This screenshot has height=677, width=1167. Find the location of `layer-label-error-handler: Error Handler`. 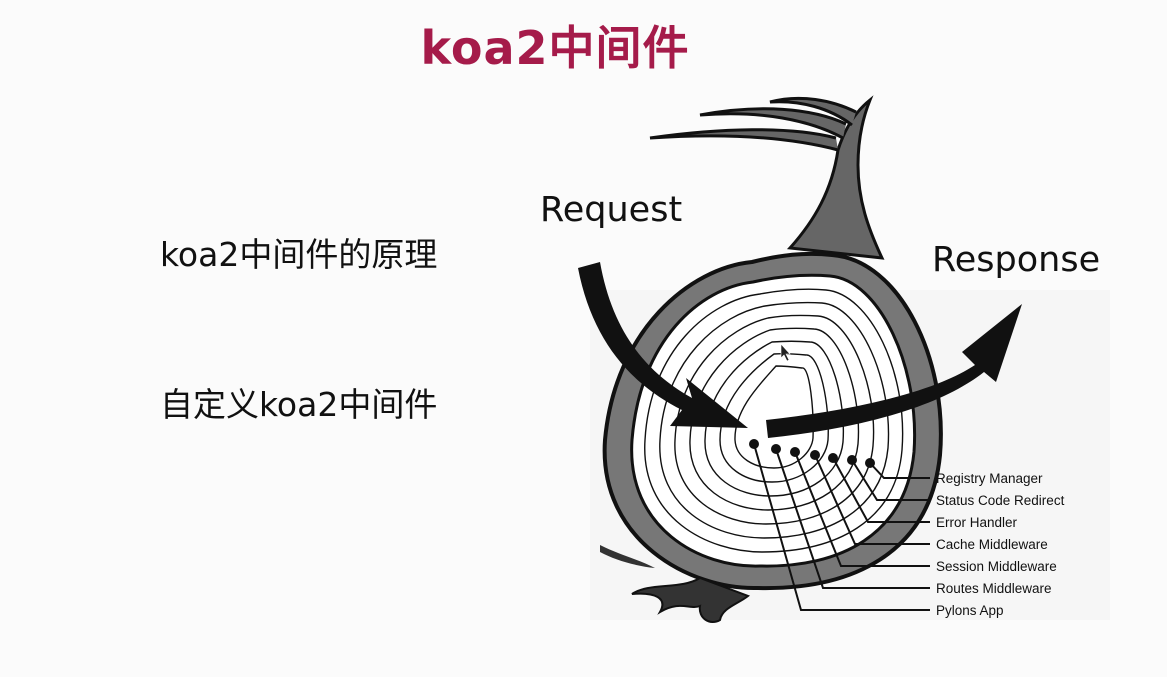

layer-label-error-handler: Error Handler is located at coordinates (977, 522).